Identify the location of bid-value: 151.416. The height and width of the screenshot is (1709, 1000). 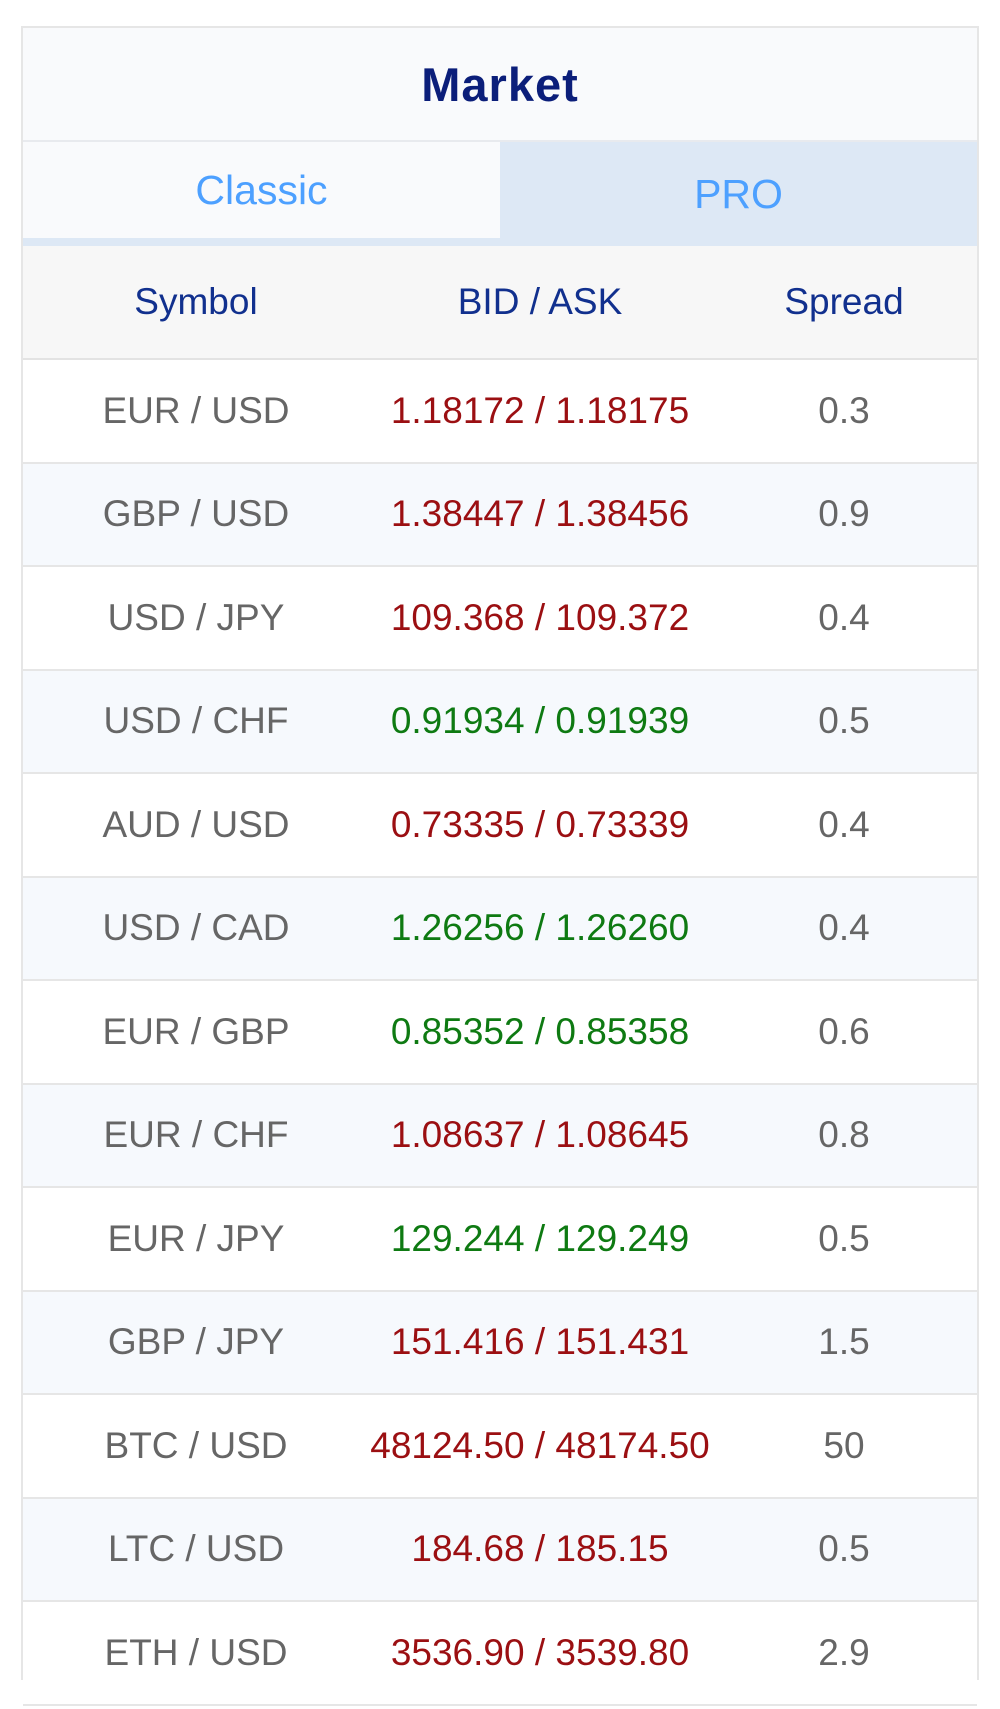
(457, 1342).